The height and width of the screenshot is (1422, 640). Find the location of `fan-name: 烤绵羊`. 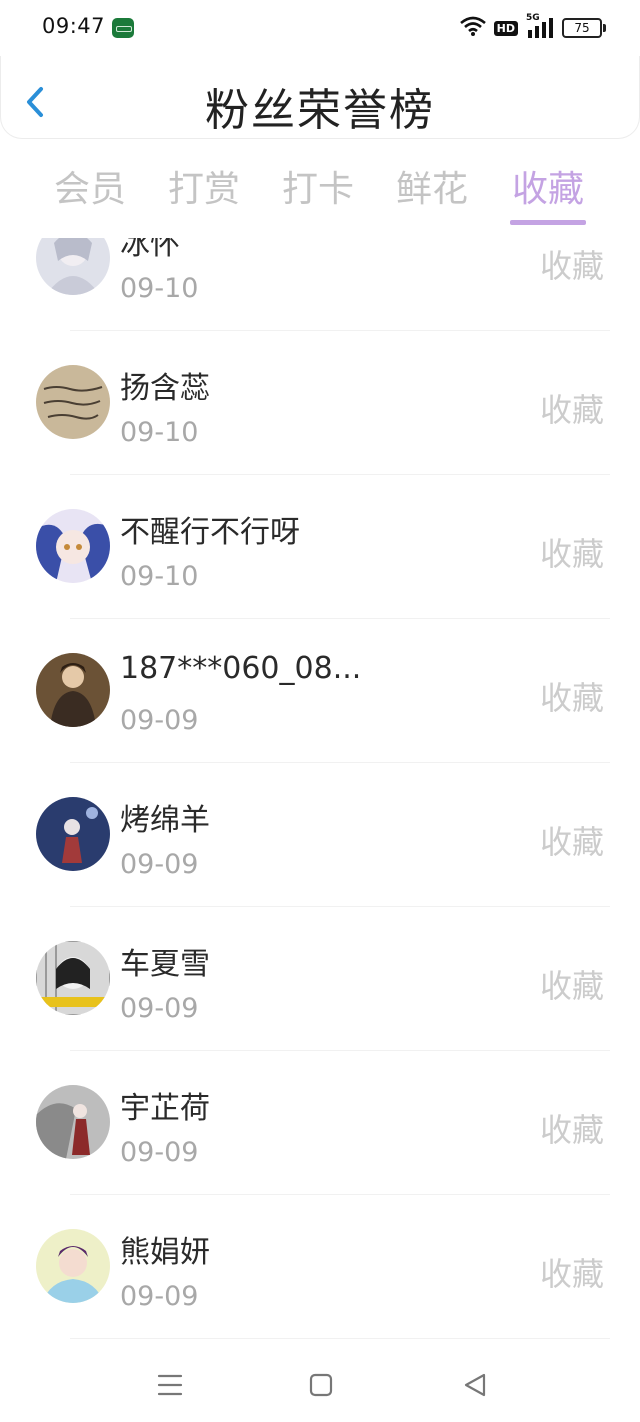

fan-name: 烤绵羊 is located at coordinates (165, 820).